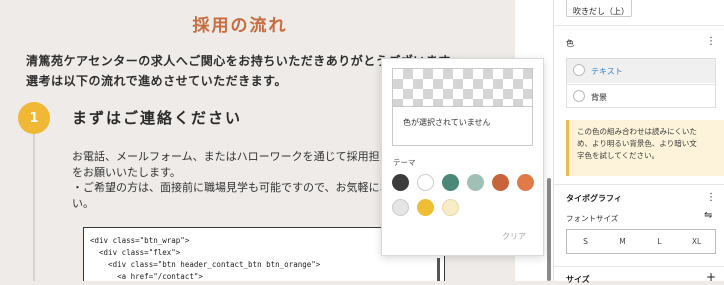  What do you see at coordinates (240, 26) in the screenshot?
I see `page-title: 採用の流れ` at bounding box center [240, 26].